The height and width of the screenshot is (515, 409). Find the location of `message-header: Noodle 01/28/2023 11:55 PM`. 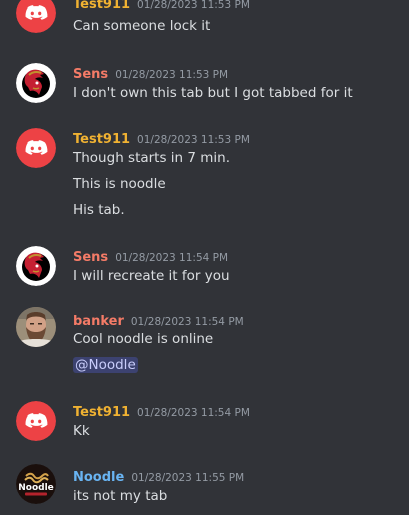

message-header: Noodle 01/28/2023 11:55 PM is located at coordinates (159, 475).